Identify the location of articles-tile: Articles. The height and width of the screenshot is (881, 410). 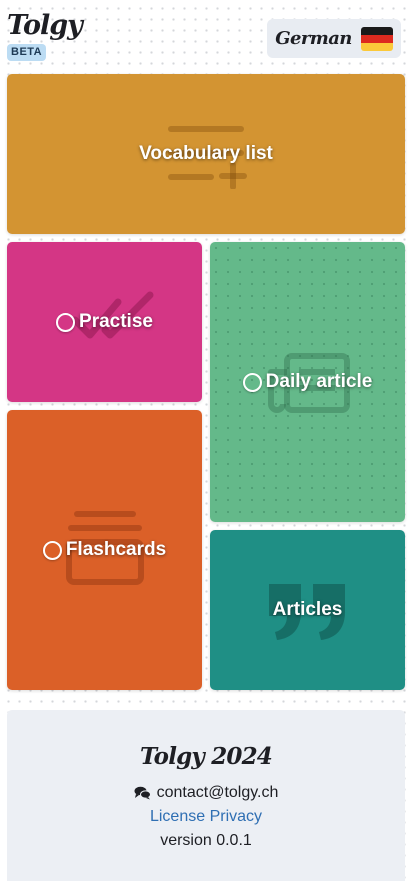
(307, 610).